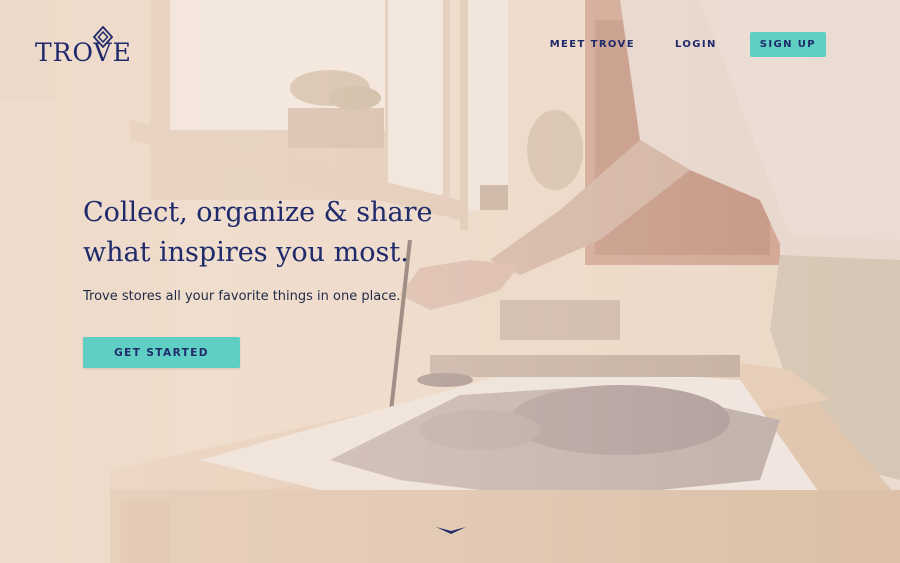 The image size is (900, 563). What do you see at coordinates (696, 44) in the screenshot?
I see `nav-login: LOGIN` at bounding box center [696, 44].